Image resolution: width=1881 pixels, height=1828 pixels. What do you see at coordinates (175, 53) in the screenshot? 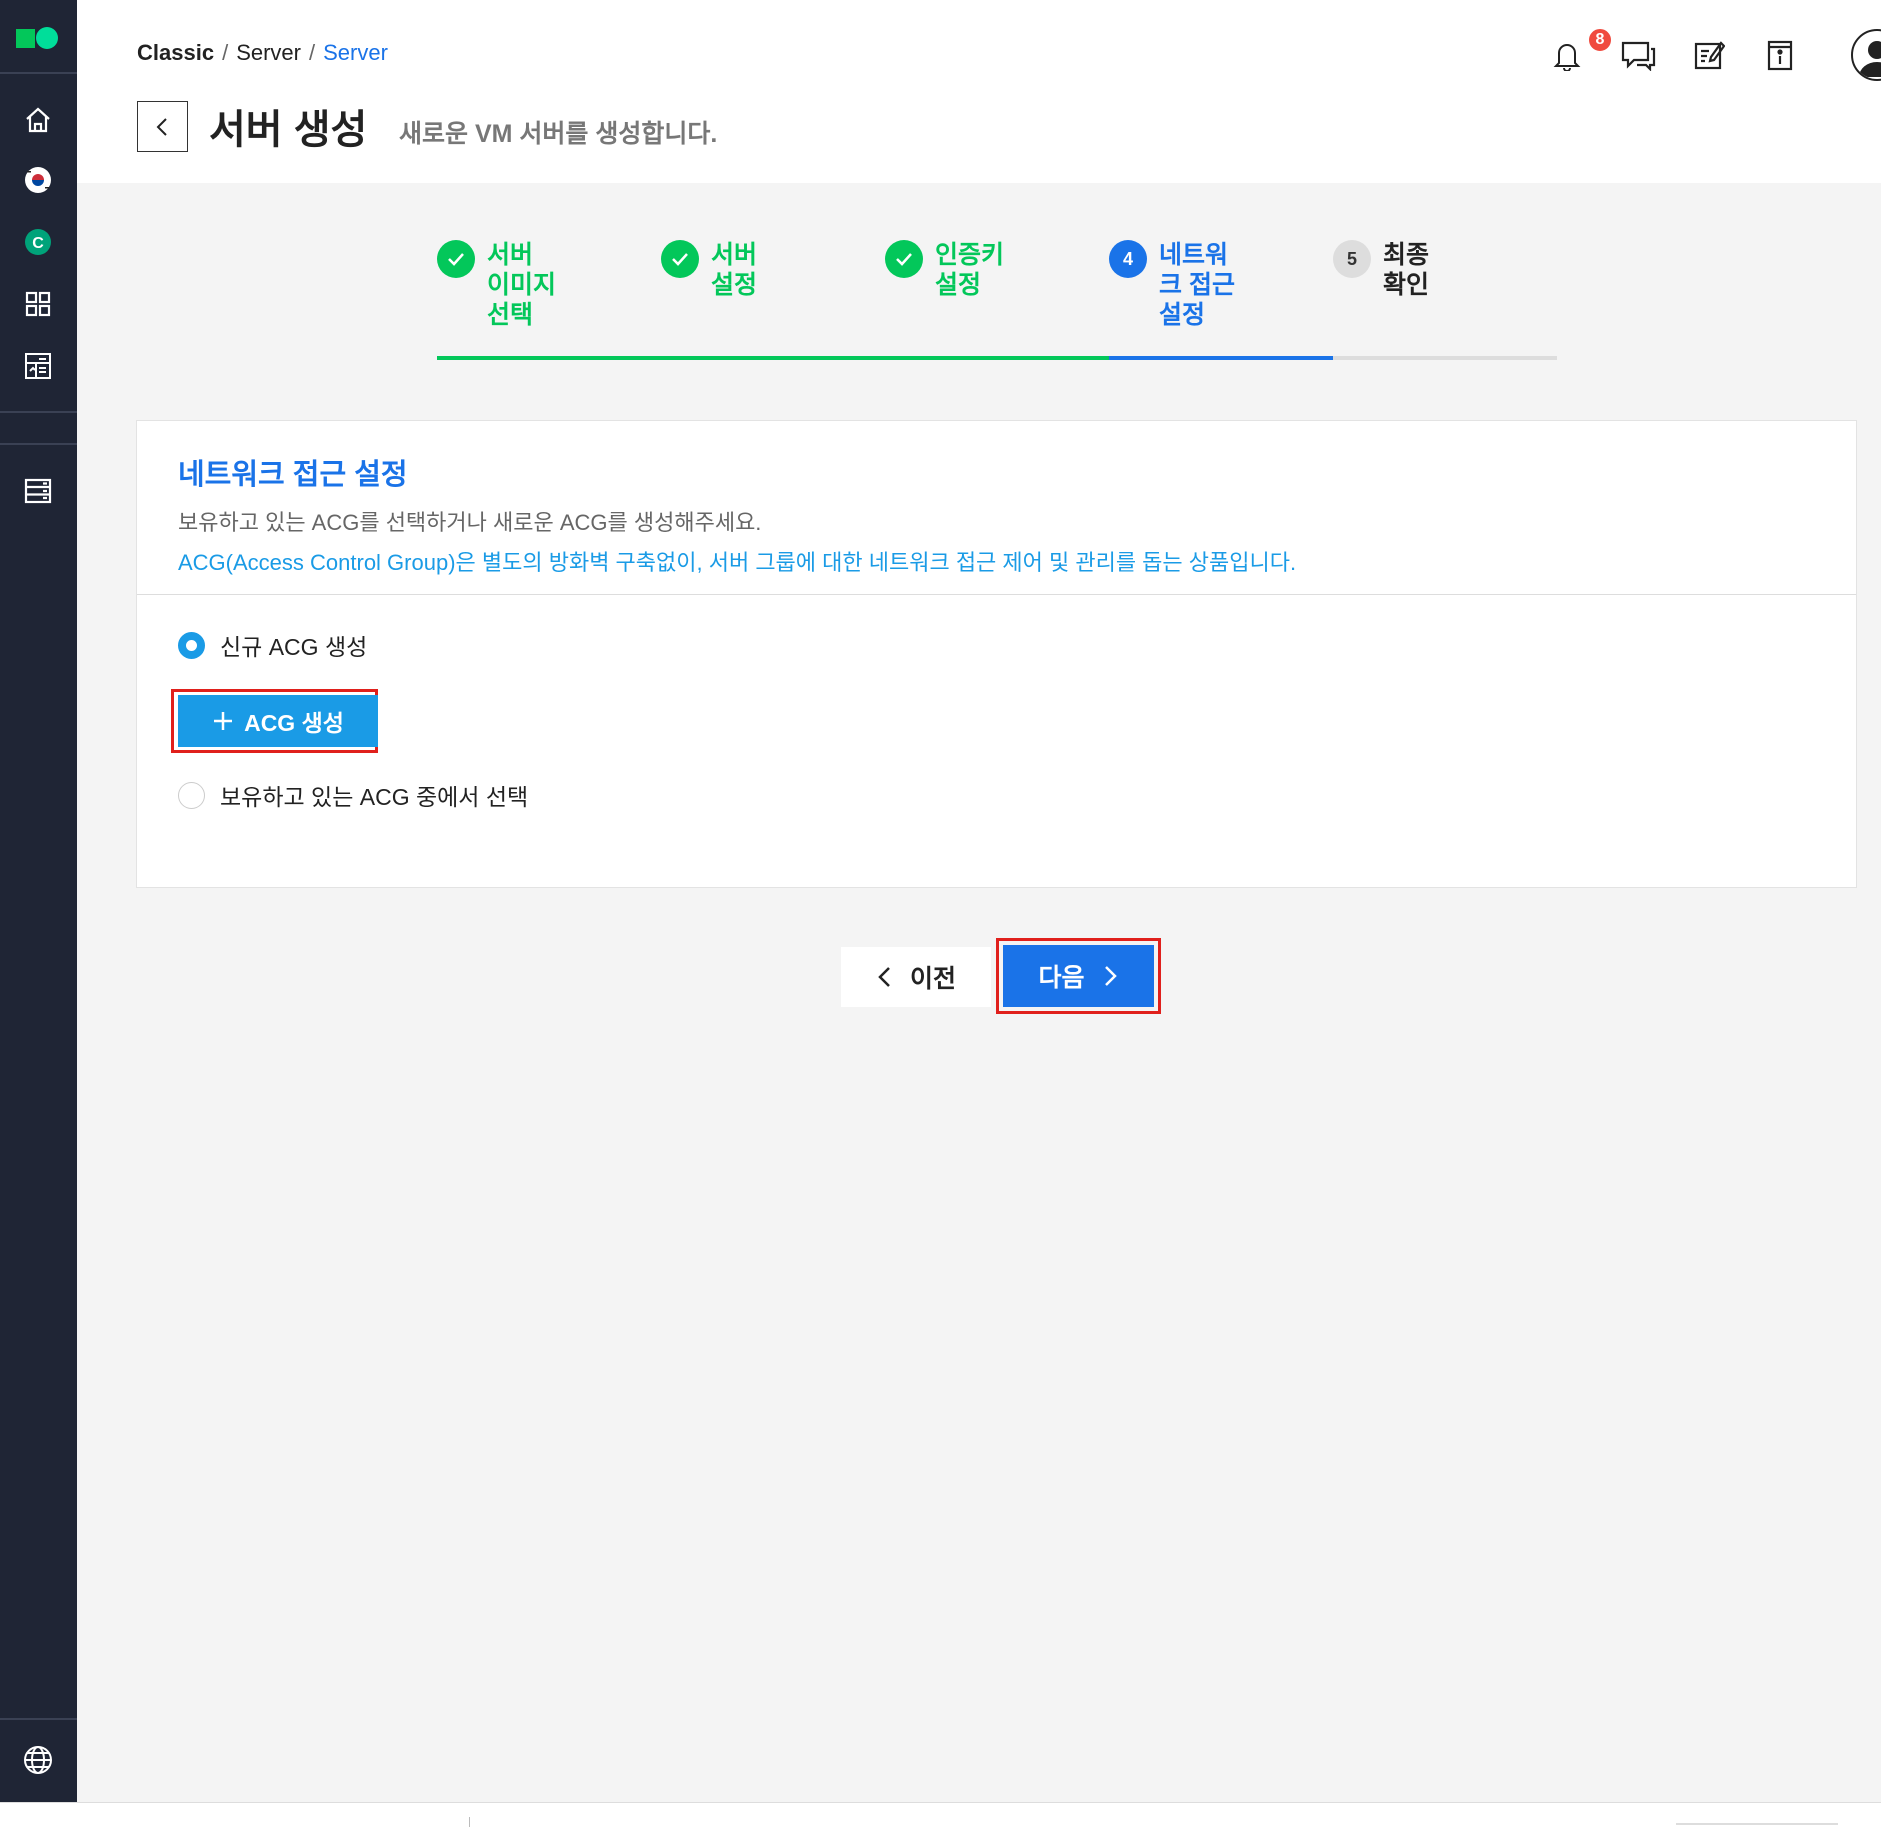
I see `breadcrumb-classic: Classic` at bounding box center [175, 53].